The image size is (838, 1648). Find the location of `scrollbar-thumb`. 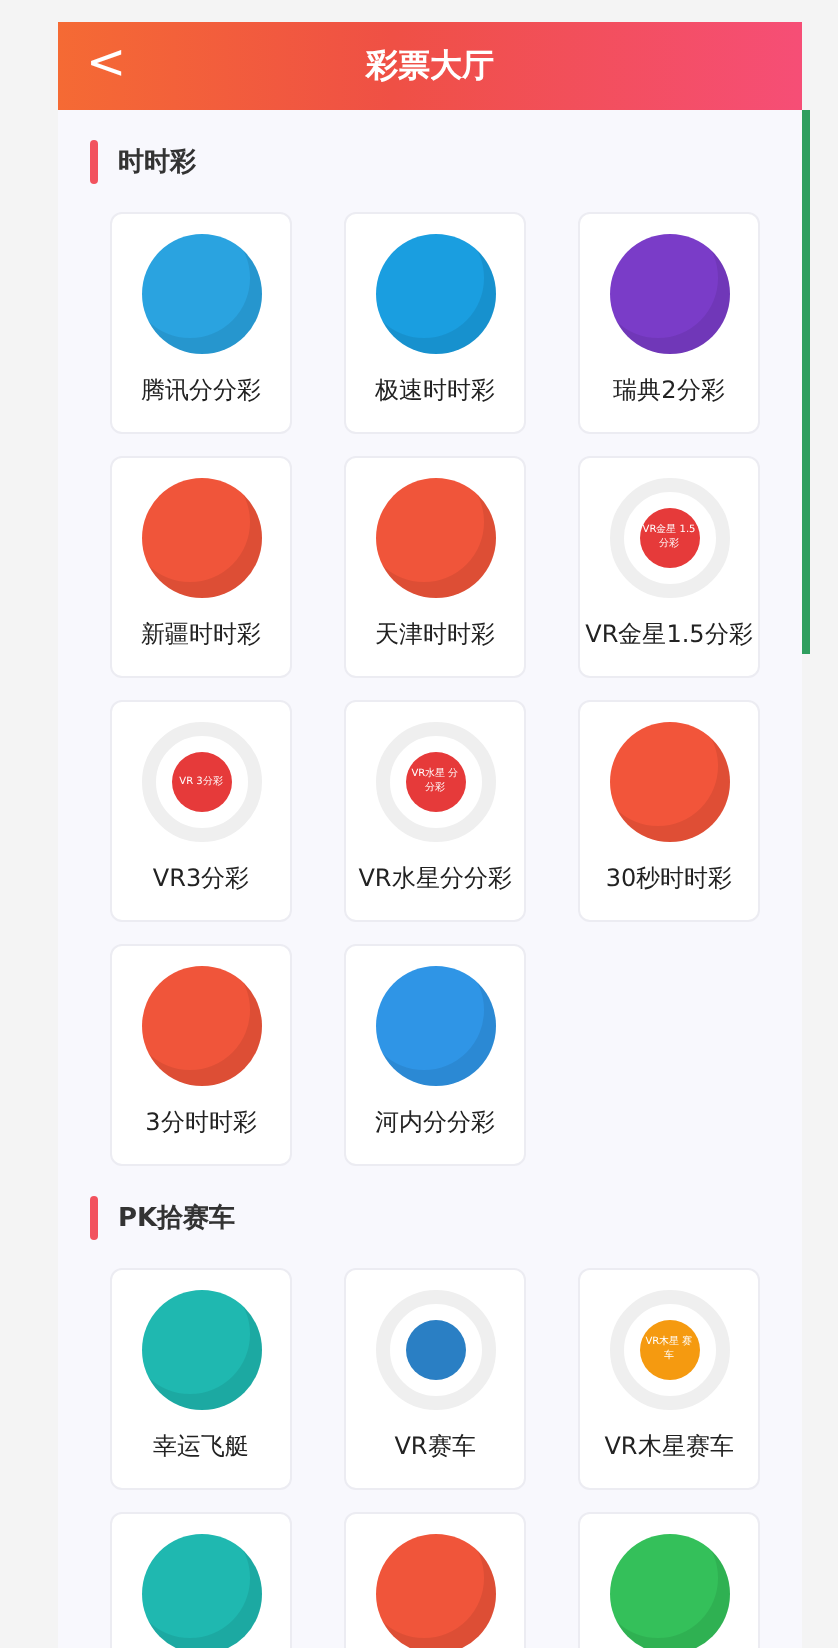

scrollbar-thumb is located at coordinates (806, 382).